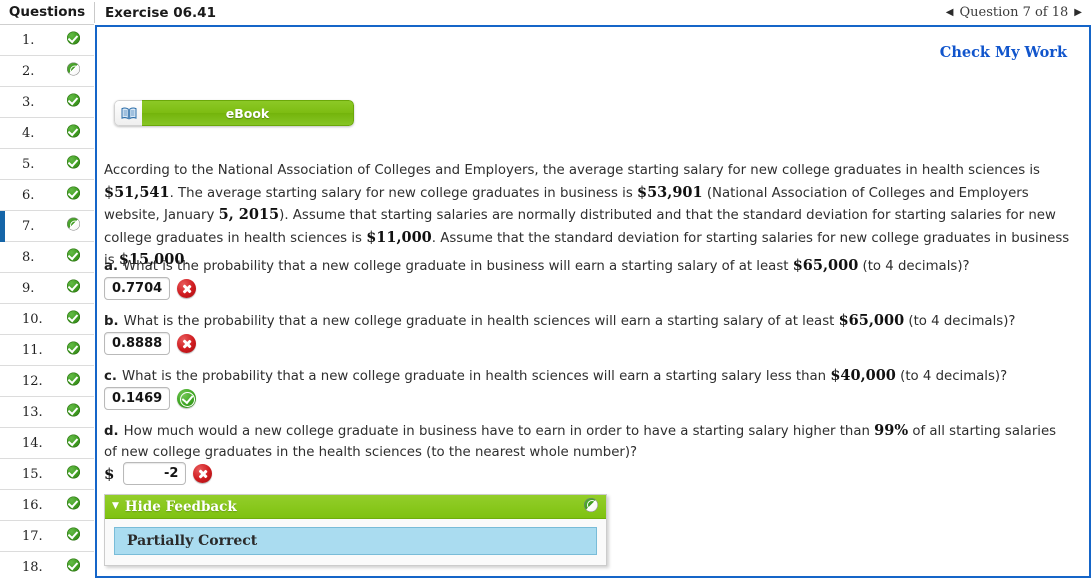 The height and width of the screenshot is (578, 1092). Describe the element at coordinates (111, 321) in the screenshot. I see `part-letter-b: b.` at that location.